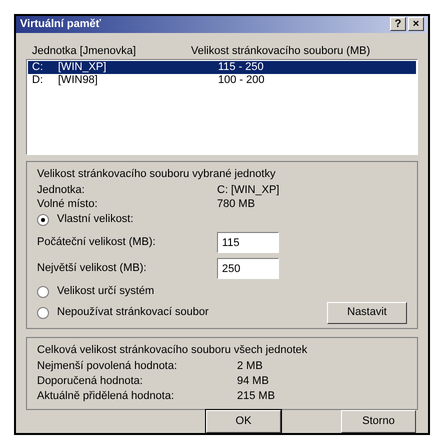 The width and height of the screenshot is (433, 439). What do you see at coordinates (248, 189) in the screenshot?
I see `info-value: C: [WIN_XP]` at bounding box center [248, 189].